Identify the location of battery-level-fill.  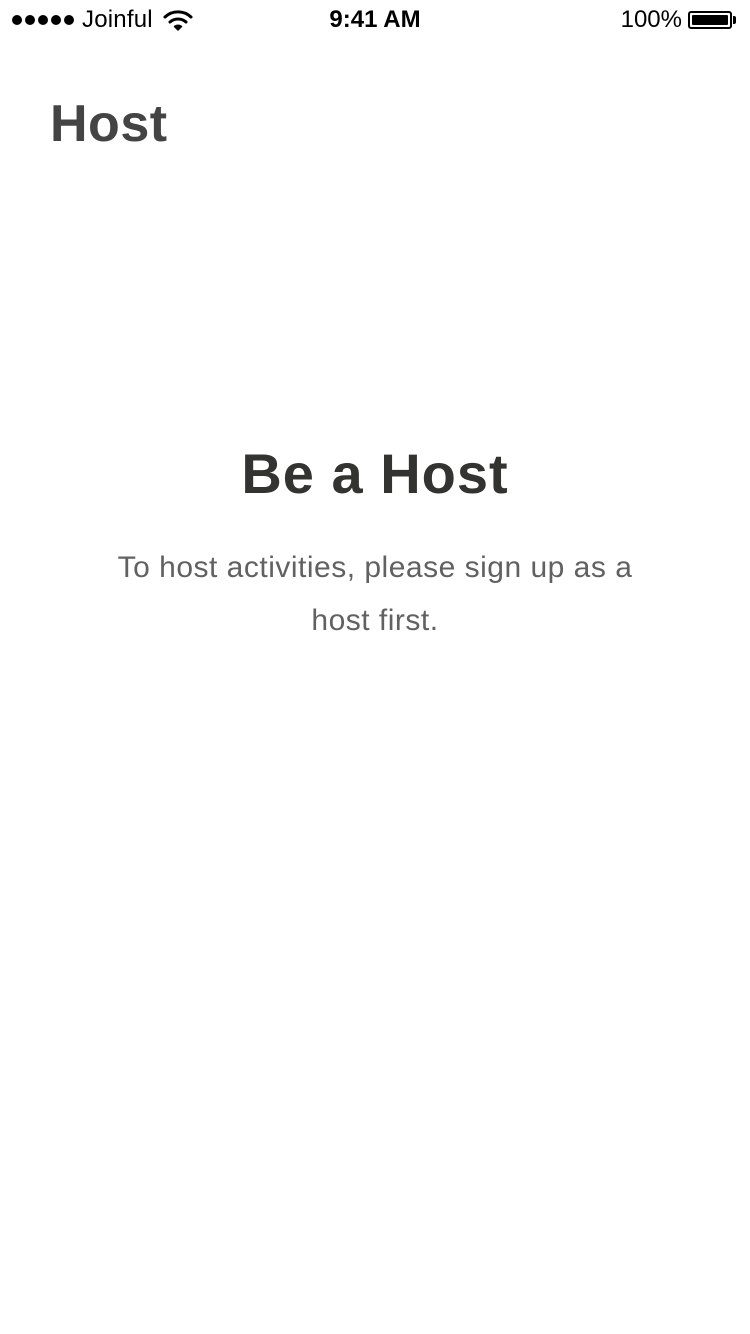
(710, 20).